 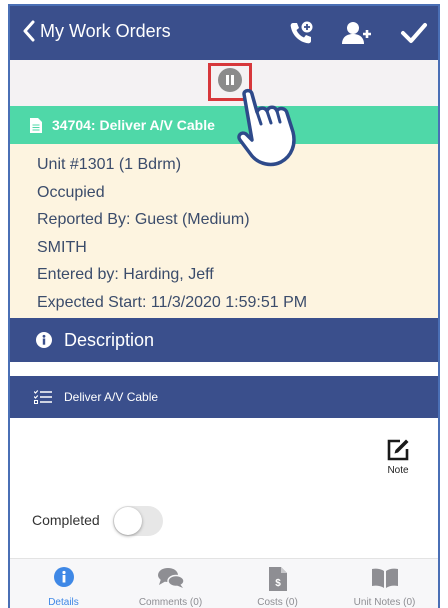 I want to click on tab-comments: Comments (0), so click(x=170, y=583).